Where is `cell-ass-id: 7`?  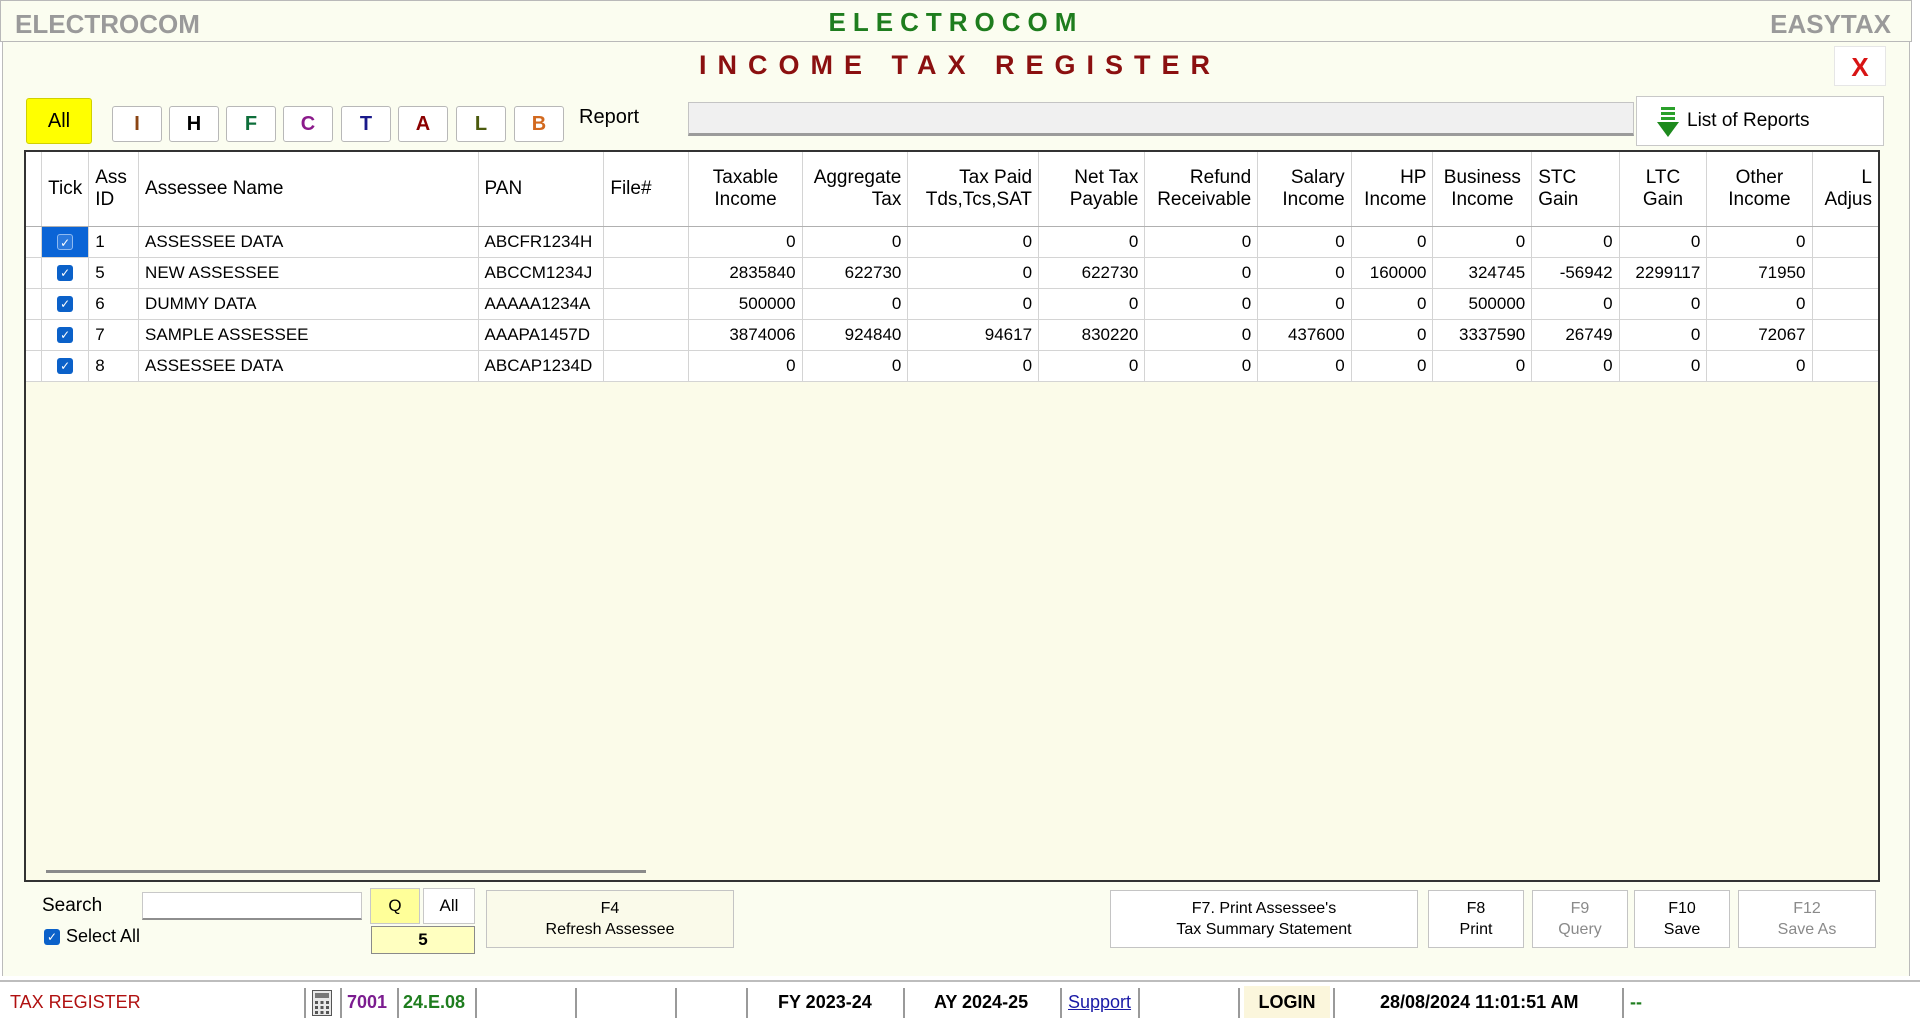 cell-ass-id: 7 is located at coordinates (114, 335).